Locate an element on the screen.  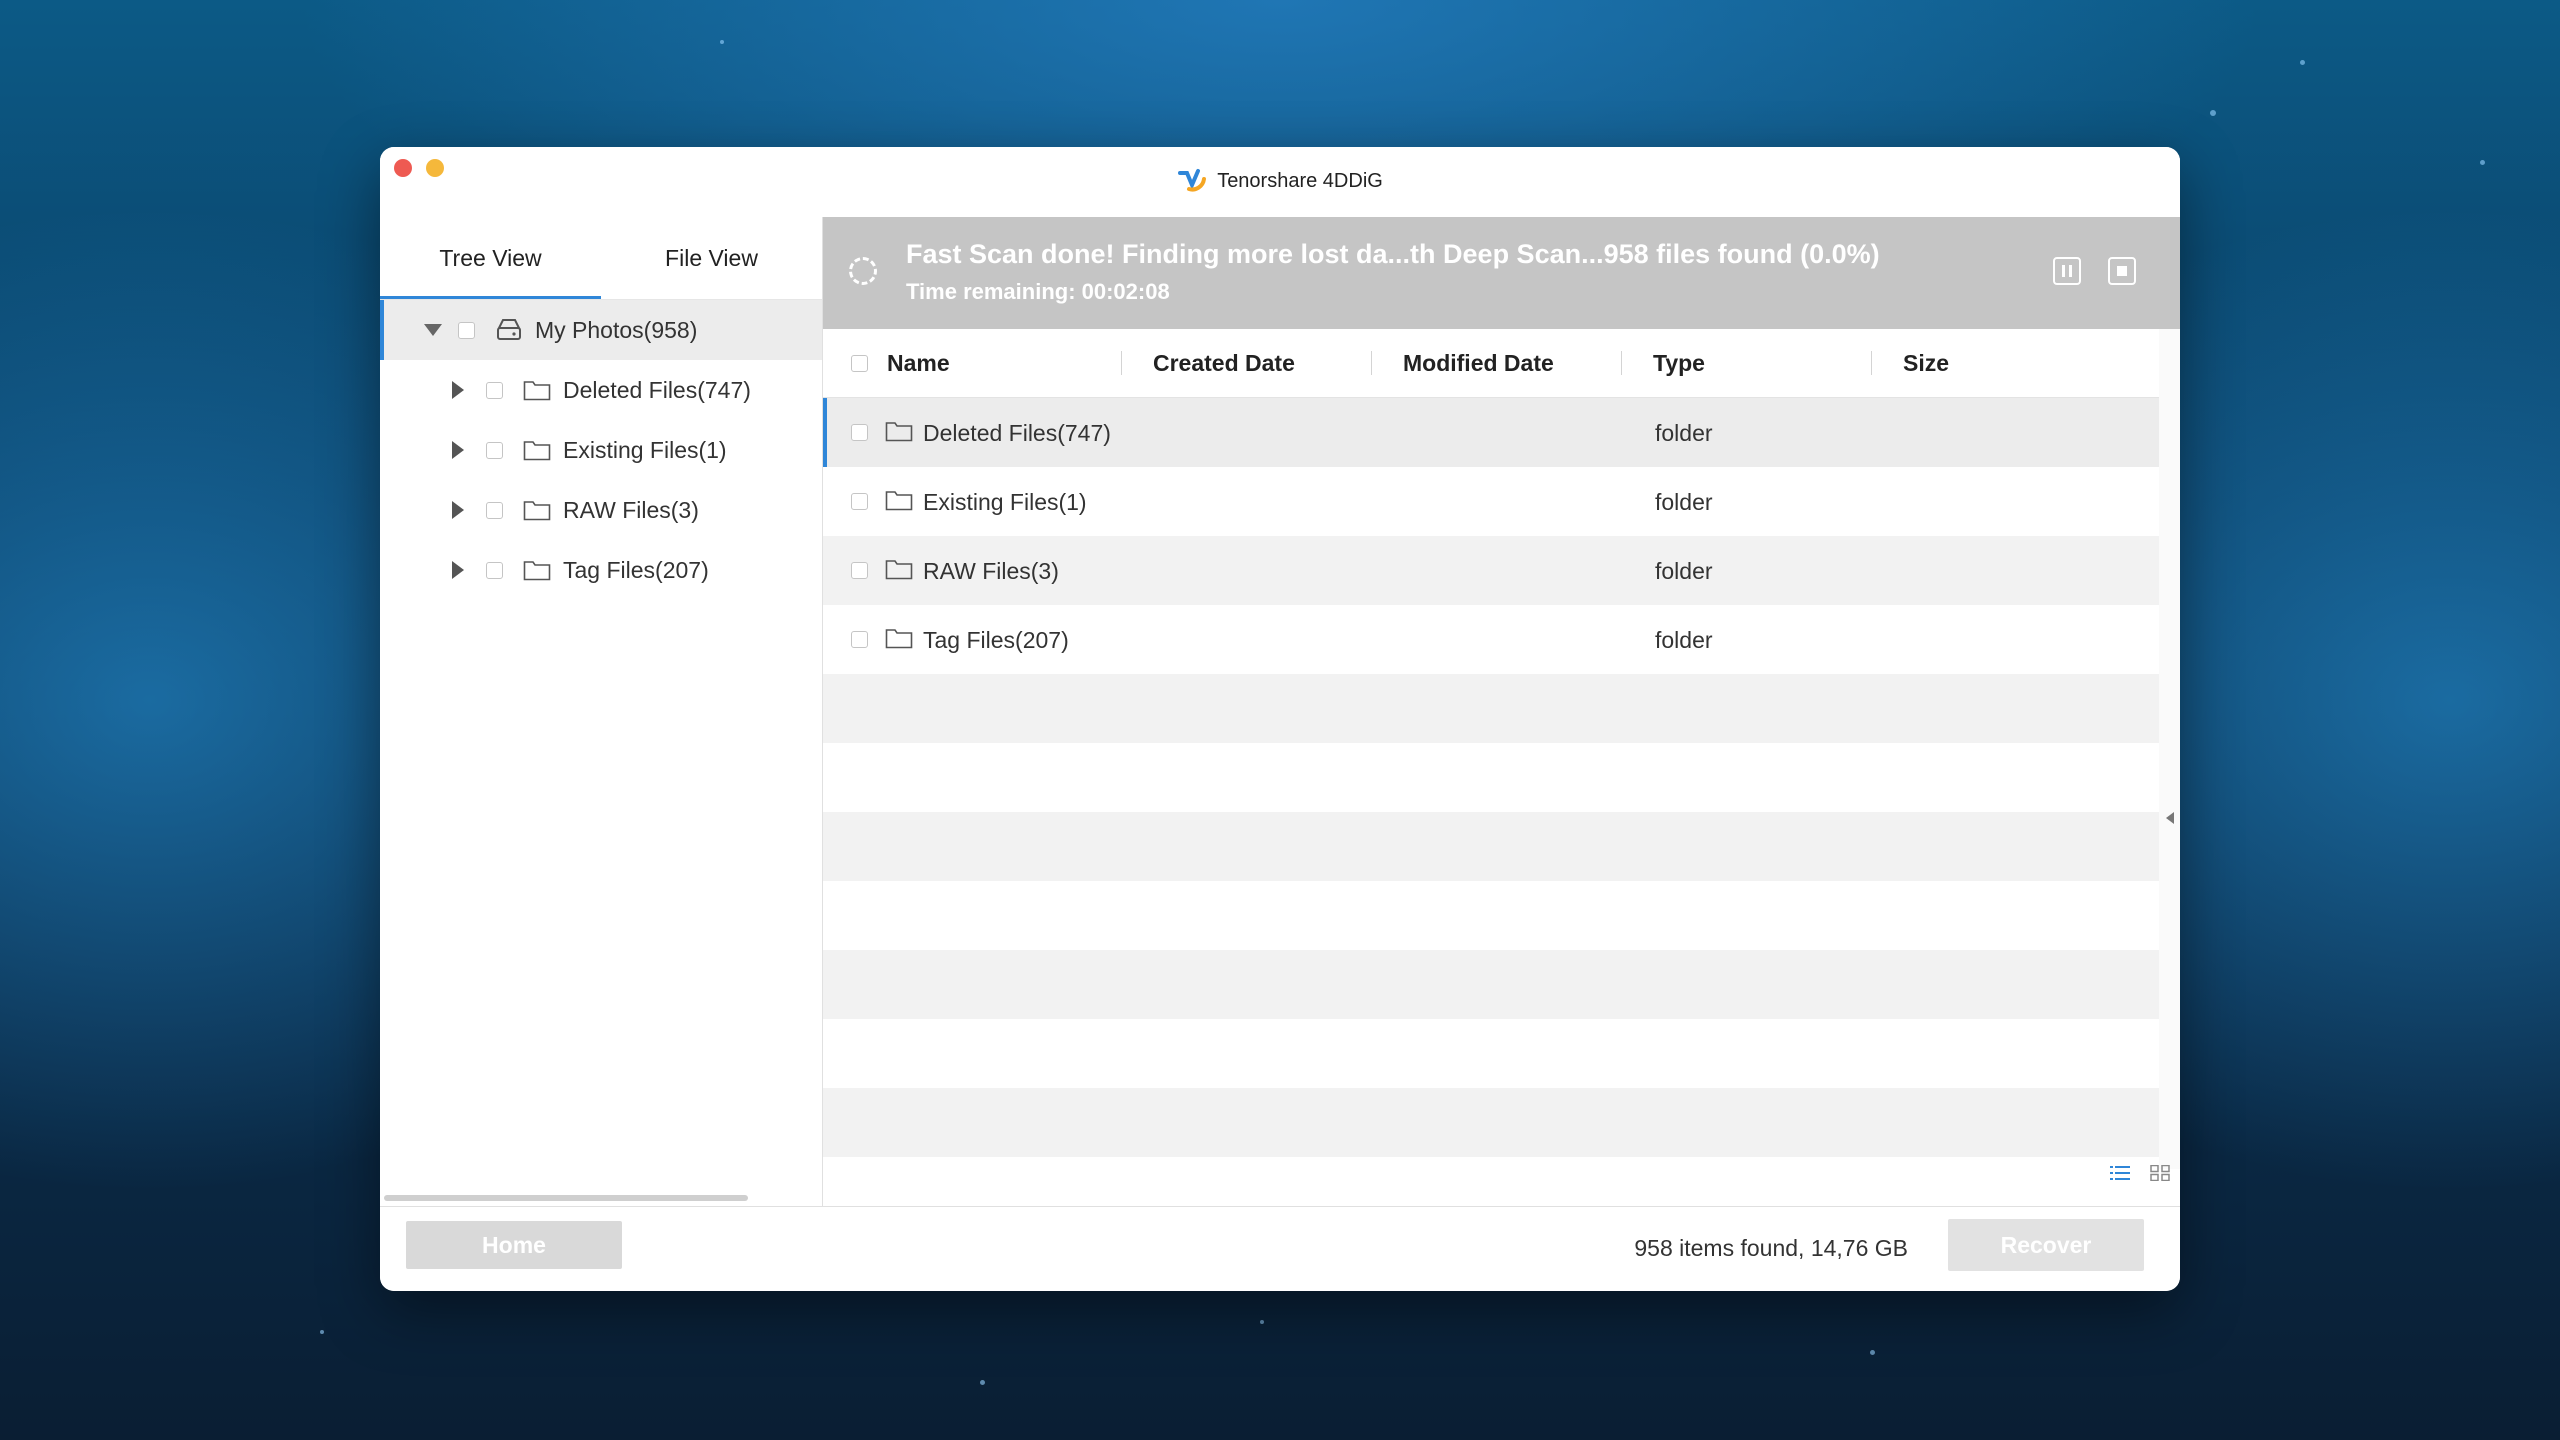
collapse-preview-arrow-icon is located at coordinates (2170, 818).